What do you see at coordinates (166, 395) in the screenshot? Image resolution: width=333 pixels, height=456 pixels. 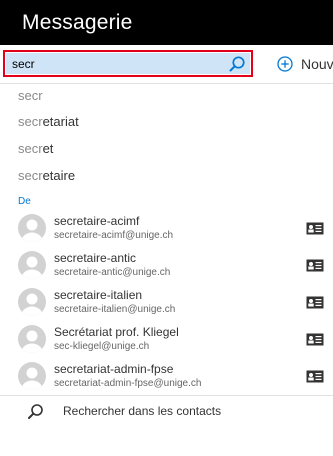 I see `divider` at bounding box center [166, 395].